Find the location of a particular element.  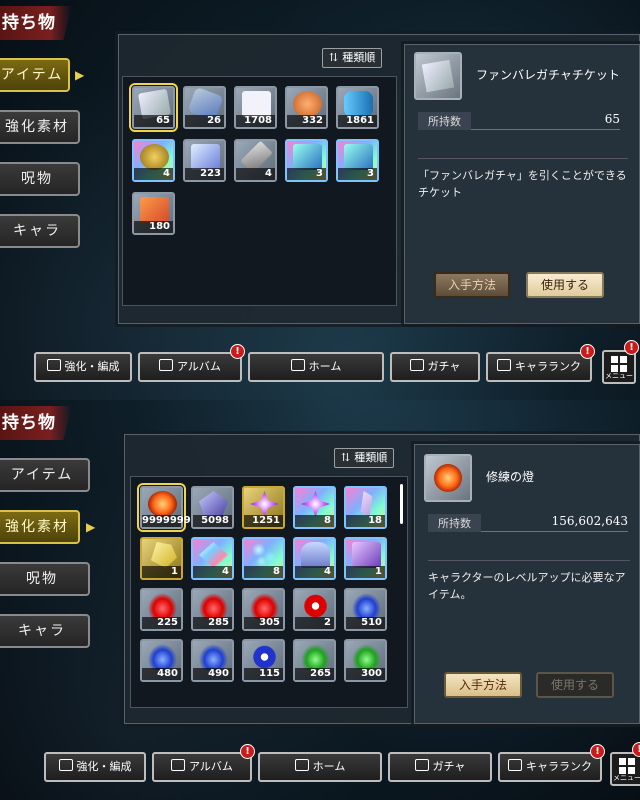

item-count: 2 is located at coordinates (314, 623).